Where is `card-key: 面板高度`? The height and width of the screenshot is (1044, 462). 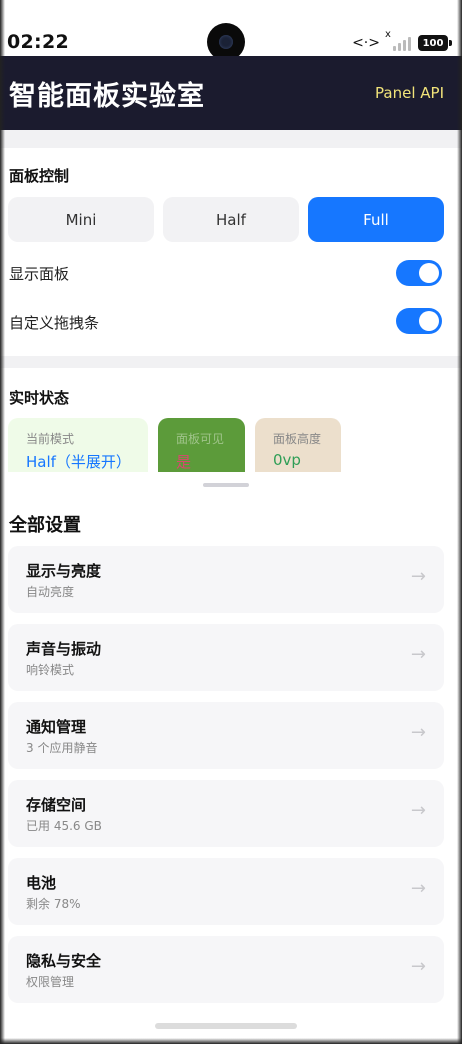 card-key: 面板高度 is located at coordinates (297, 439).